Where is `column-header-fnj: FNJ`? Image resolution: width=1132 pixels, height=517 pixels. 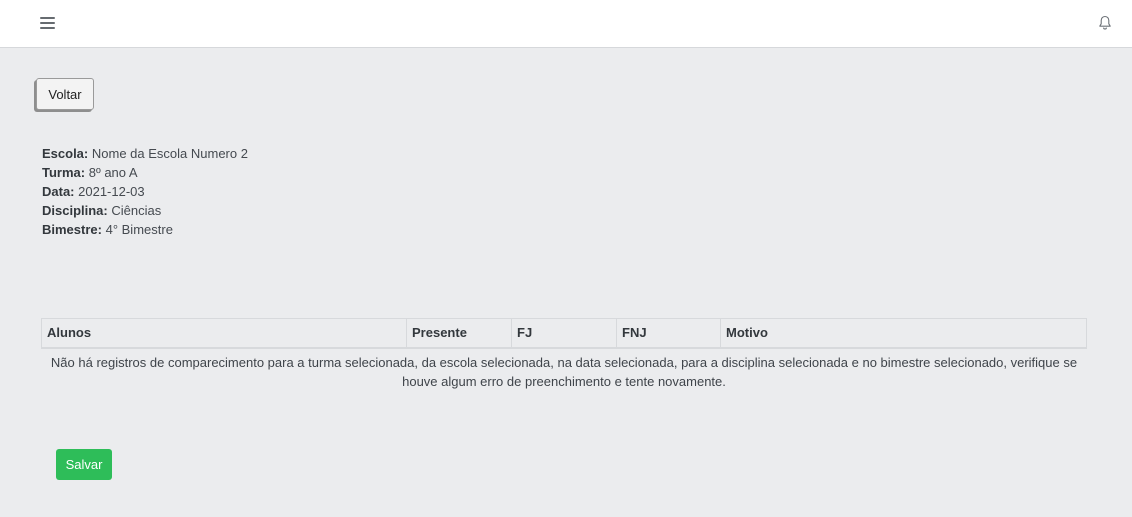 column-header-fnj: FNJ is located at coordinates (668, 333).